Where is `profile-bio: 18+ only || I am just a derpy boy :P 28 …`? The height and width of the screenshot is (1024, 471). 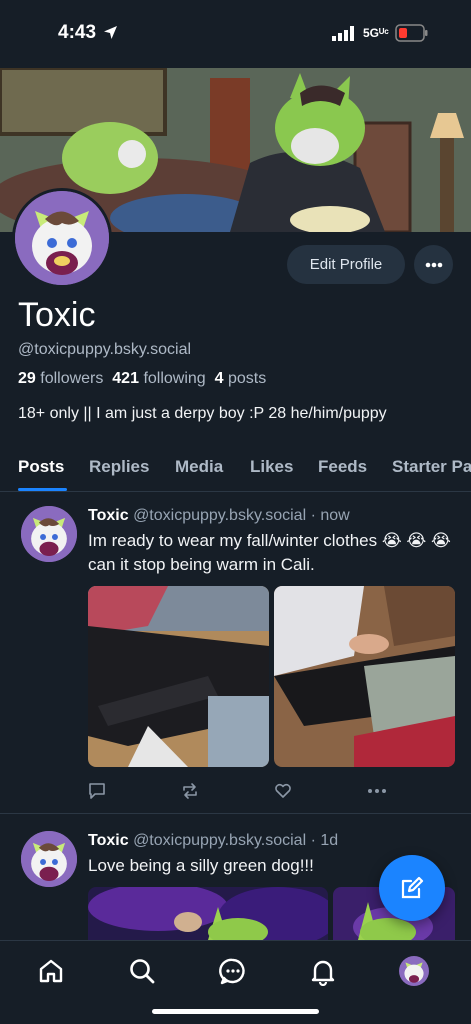
profile-bio: 18+ only || I am just a derpy boy :P 28 … is located at coordinates (202, 413).